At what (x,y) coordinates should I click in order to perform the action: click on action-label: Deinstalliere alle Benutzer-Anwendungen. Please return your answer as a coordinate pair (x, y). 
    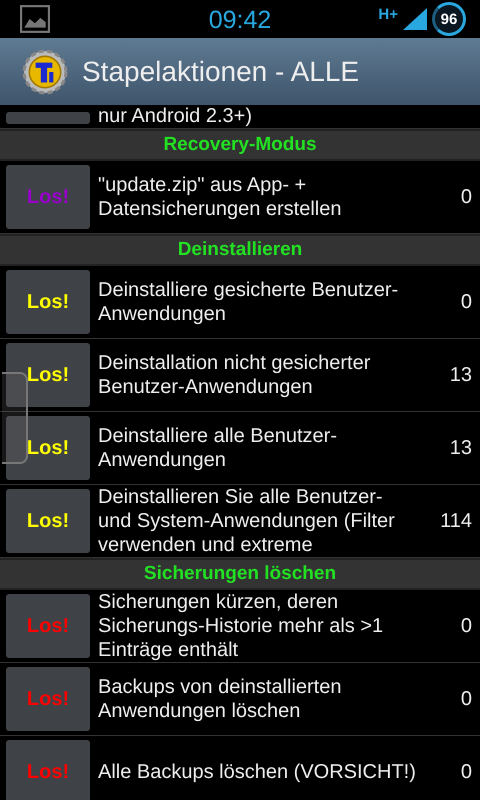
    Looking at the image, I should click on (218, 448).